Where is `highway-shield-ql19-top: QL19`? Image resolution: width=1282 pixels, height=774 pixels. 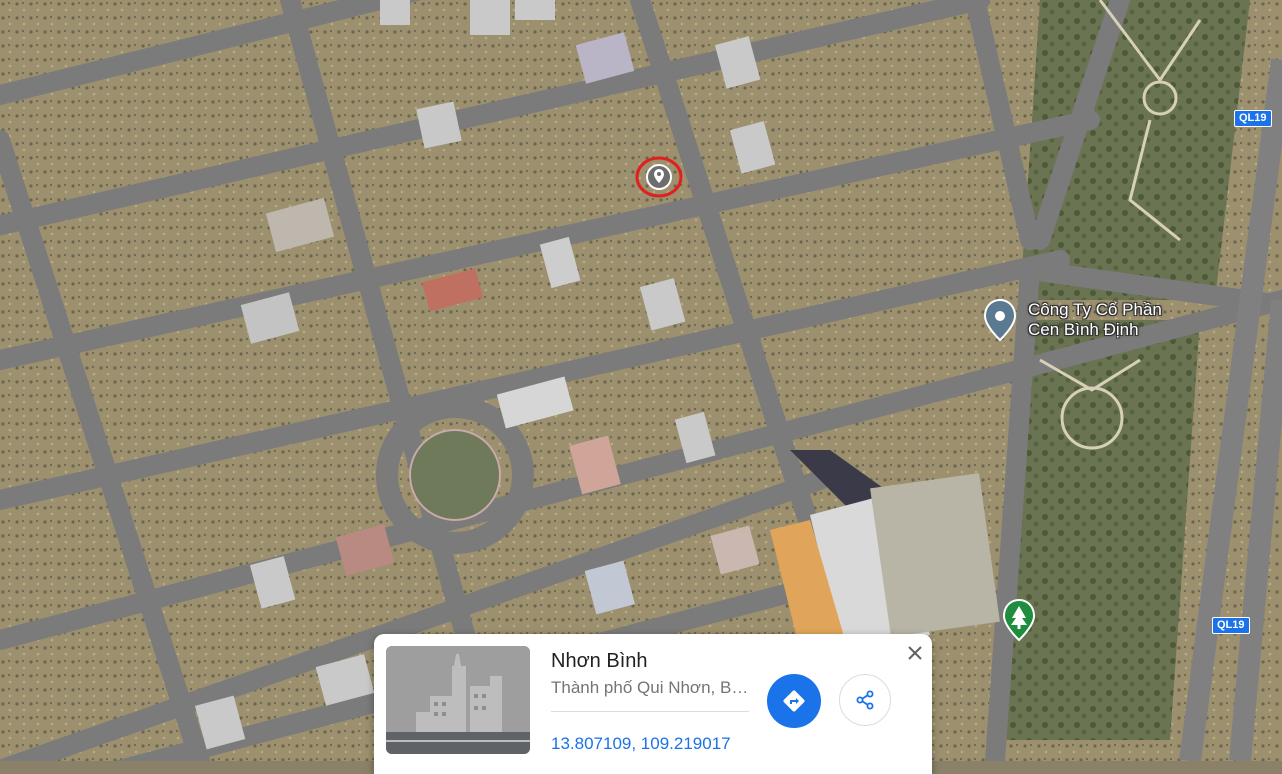 highway-shield-ql19-top: QL19 is located at coordinates (1253, 118).